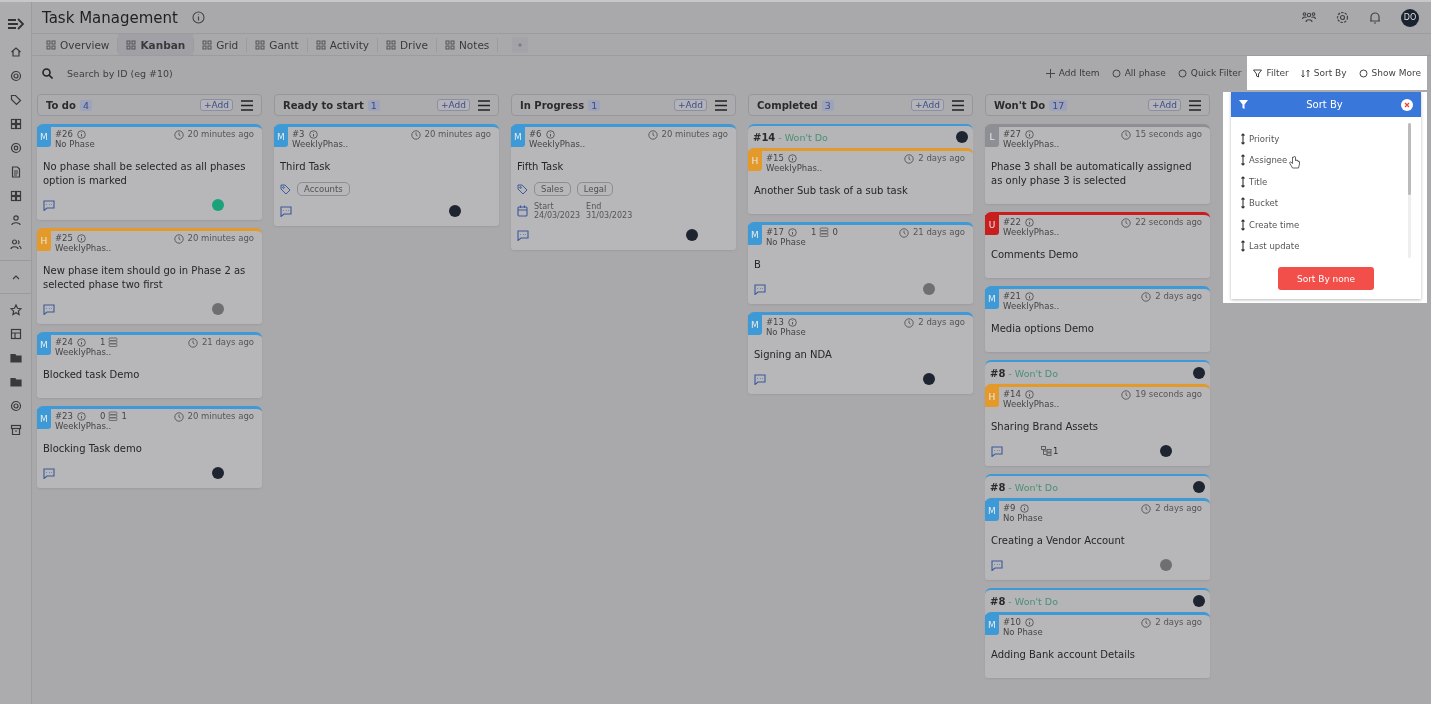 Image resolution: width=1431 pixels, height=704 pixels. What do you see at coordinates (1324, 224) in the screenshot?
I see `sort-option: Create time` at bounding box center [1324, 224].